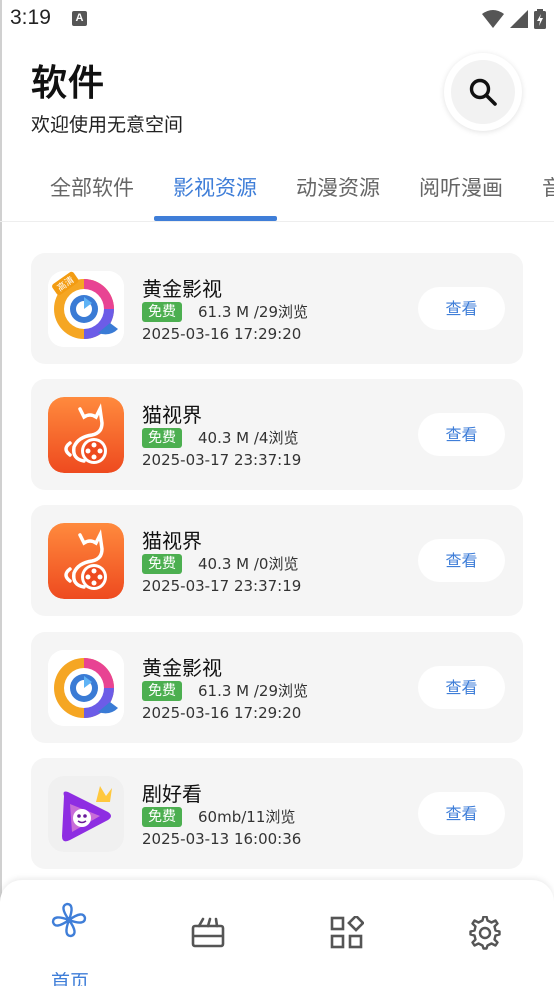 This screenshot has height=986, width=554. What do you see at coordinates (338, 187) in the screenshot?
I see `tab-anime-resources: 动漫资源` at bounding box center [338, 187].